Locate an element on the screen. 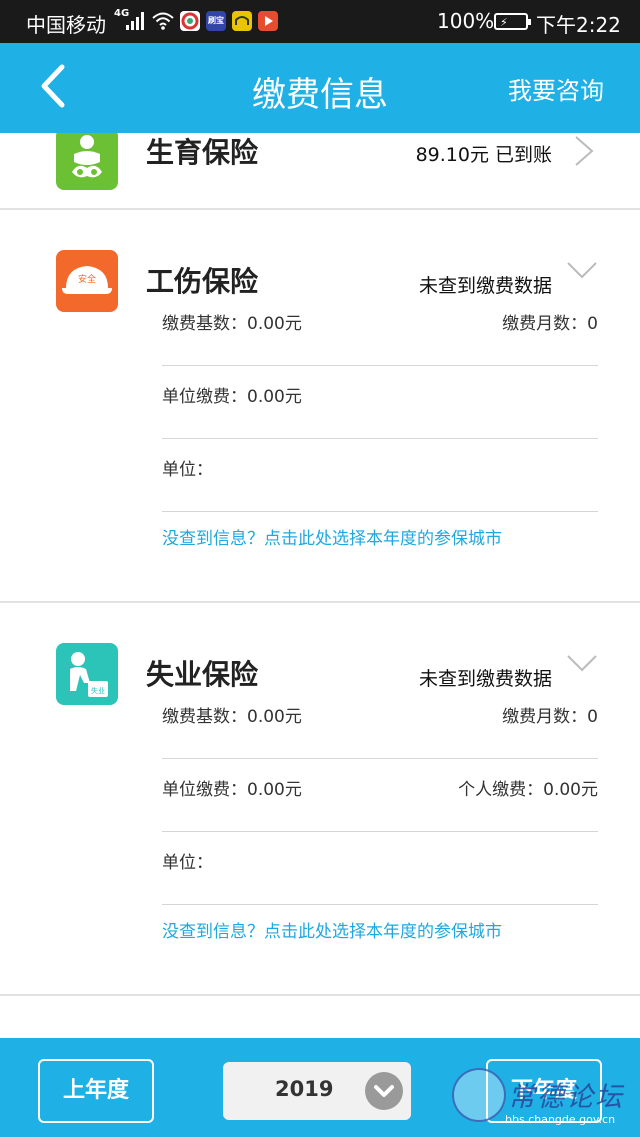 This screenshot has width=640, height=1137. clock: 下午2:22 is located at coordinates (578, 25).